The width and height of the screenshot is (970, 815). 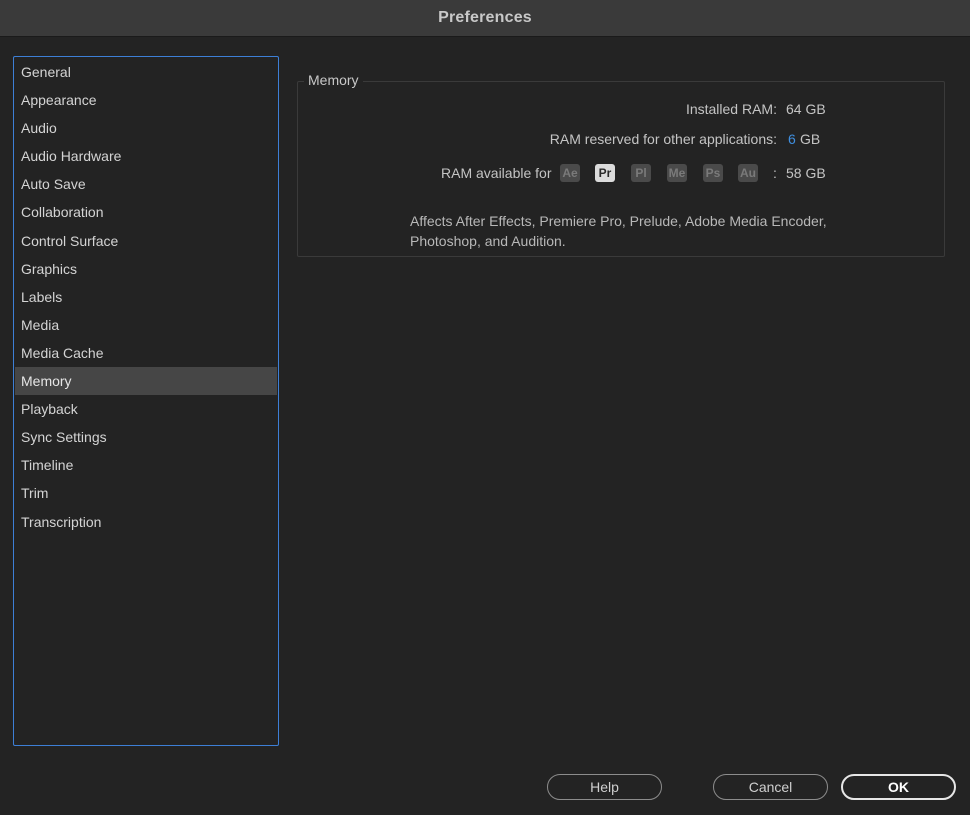 I want to click on sidebar-item-auto-save: Auto Save, so click(x=146, y=184).